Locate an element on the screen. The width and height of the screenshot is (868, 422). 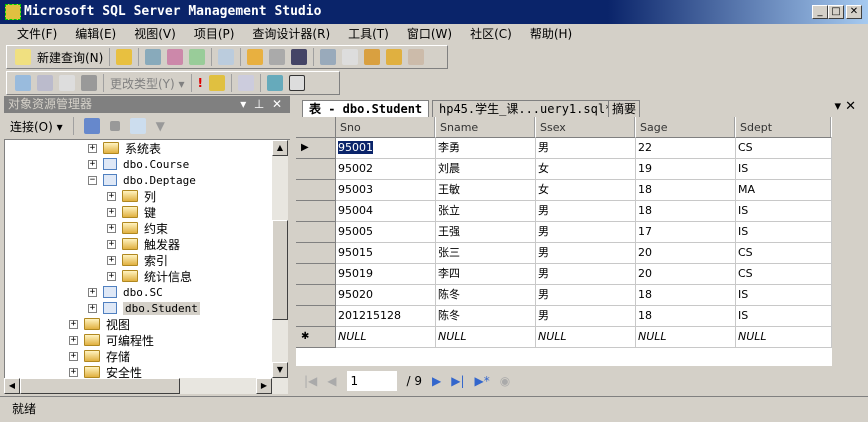
refresh-icon is located at coordinates (137, 126).